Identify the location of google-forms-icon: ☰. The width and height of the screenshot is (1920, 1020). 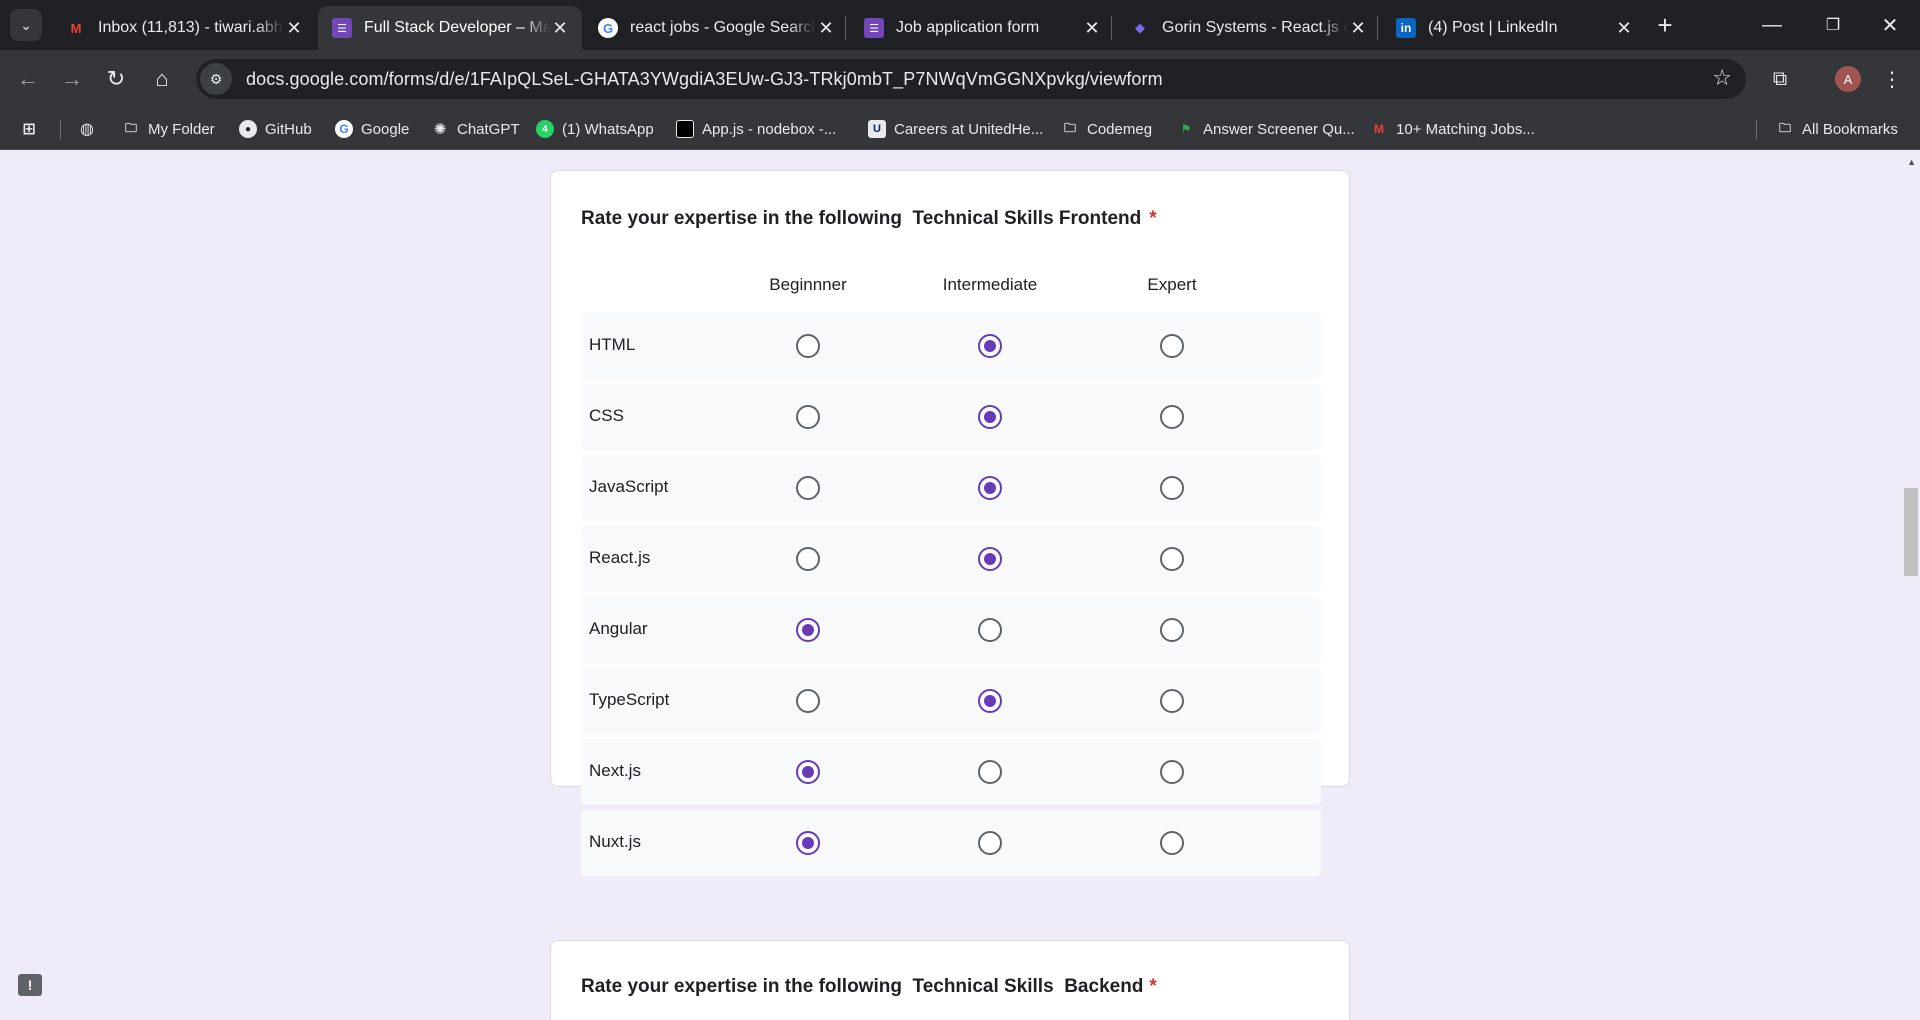
(342, 28).